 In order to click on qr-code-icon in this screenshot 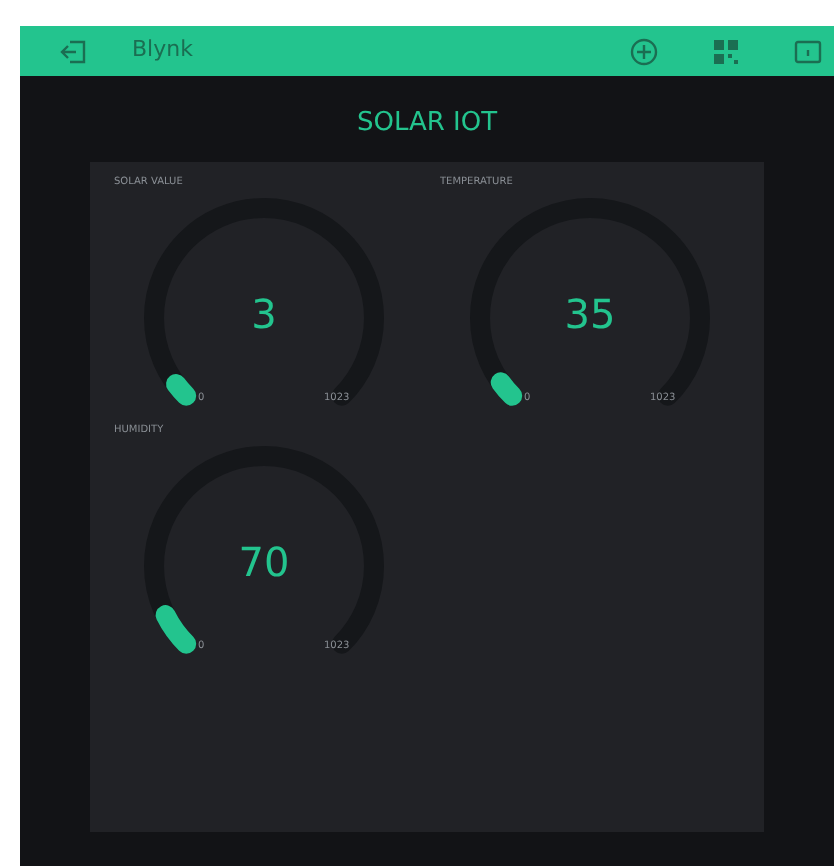, I will do `click(726, 51)`.